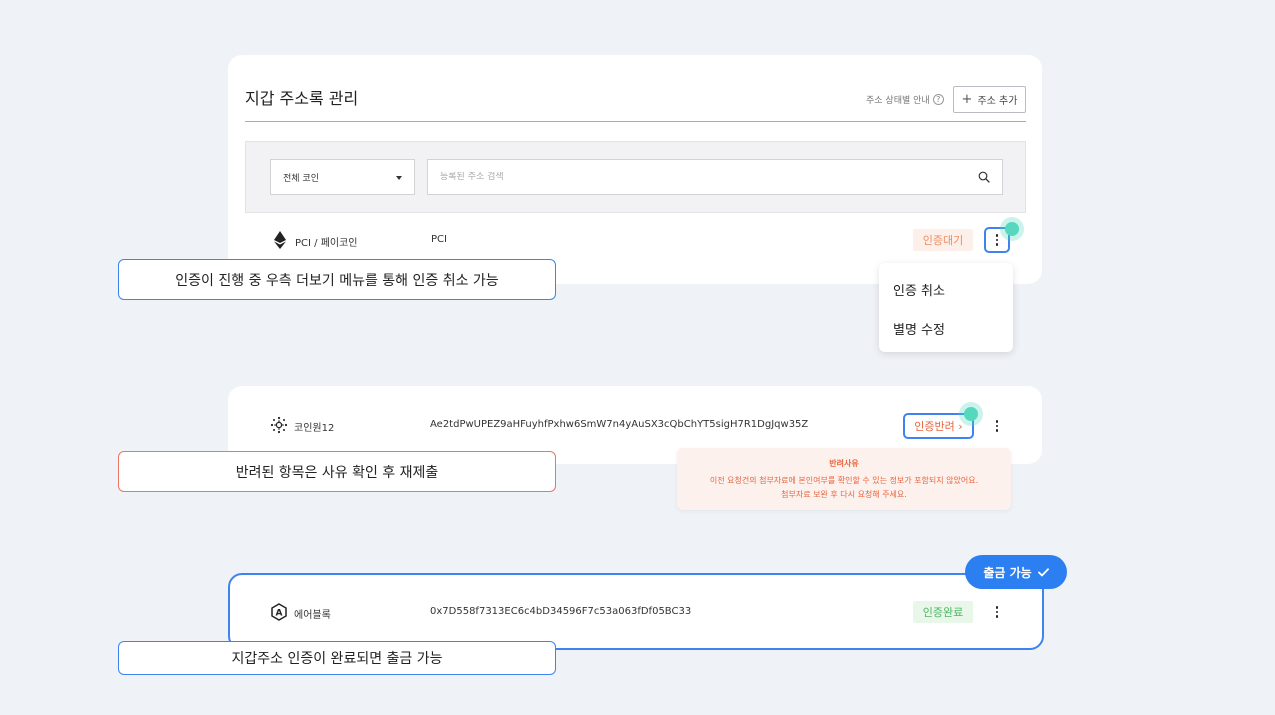 The height and width of the screenshot is (715, 1275). I want to click on status-guide-label: 주소 상태별 안내, so click(898, 101).